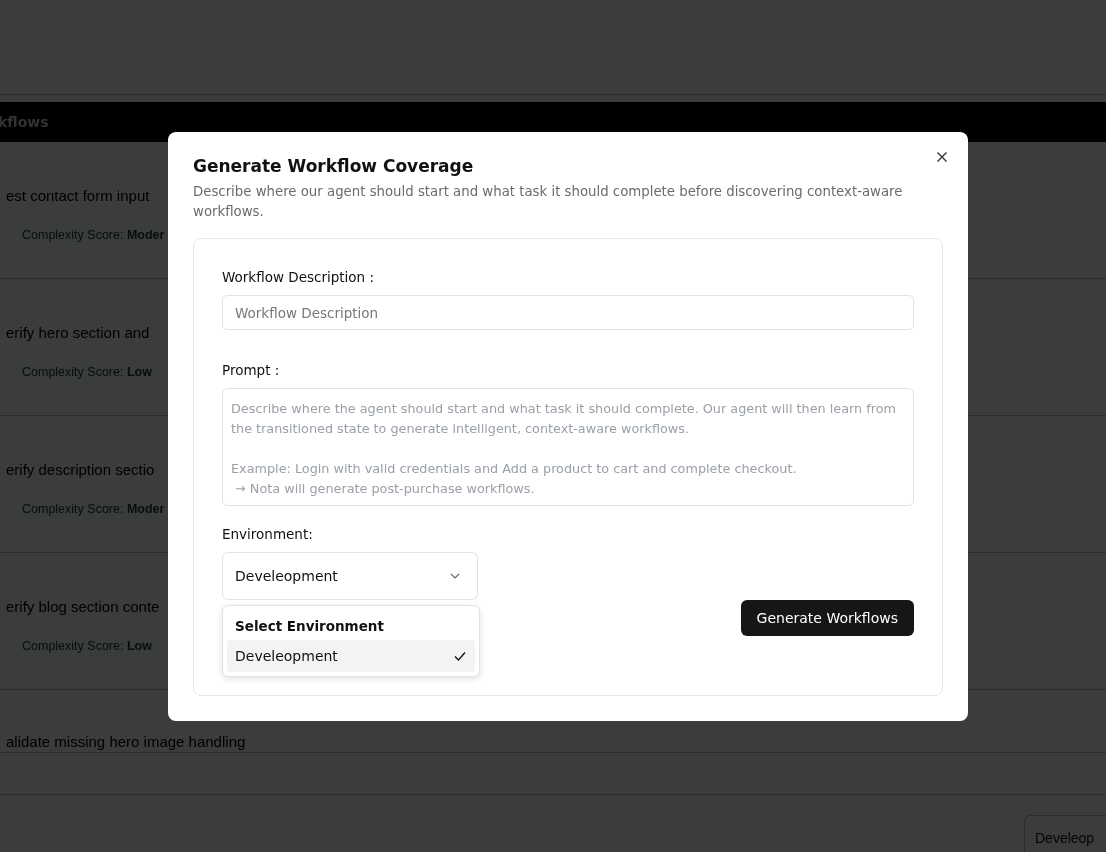  I want to click on check-icon, so click(460, 656).